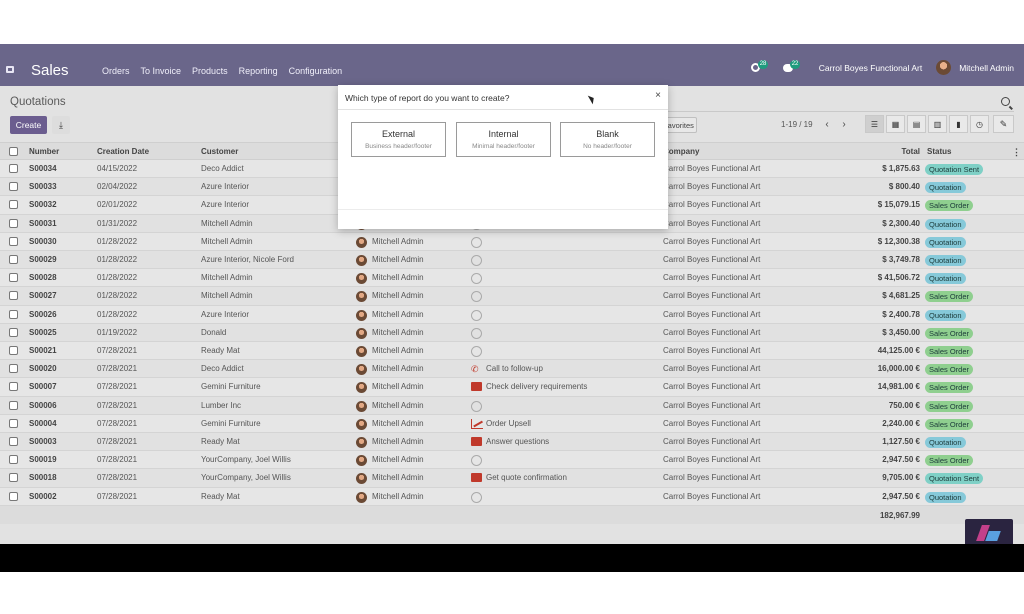 This screenshot has width=1024, height=614. Describe the element at coordinates (475, 369) in the screenshot. I see `phone-icon: ✆` at that location.